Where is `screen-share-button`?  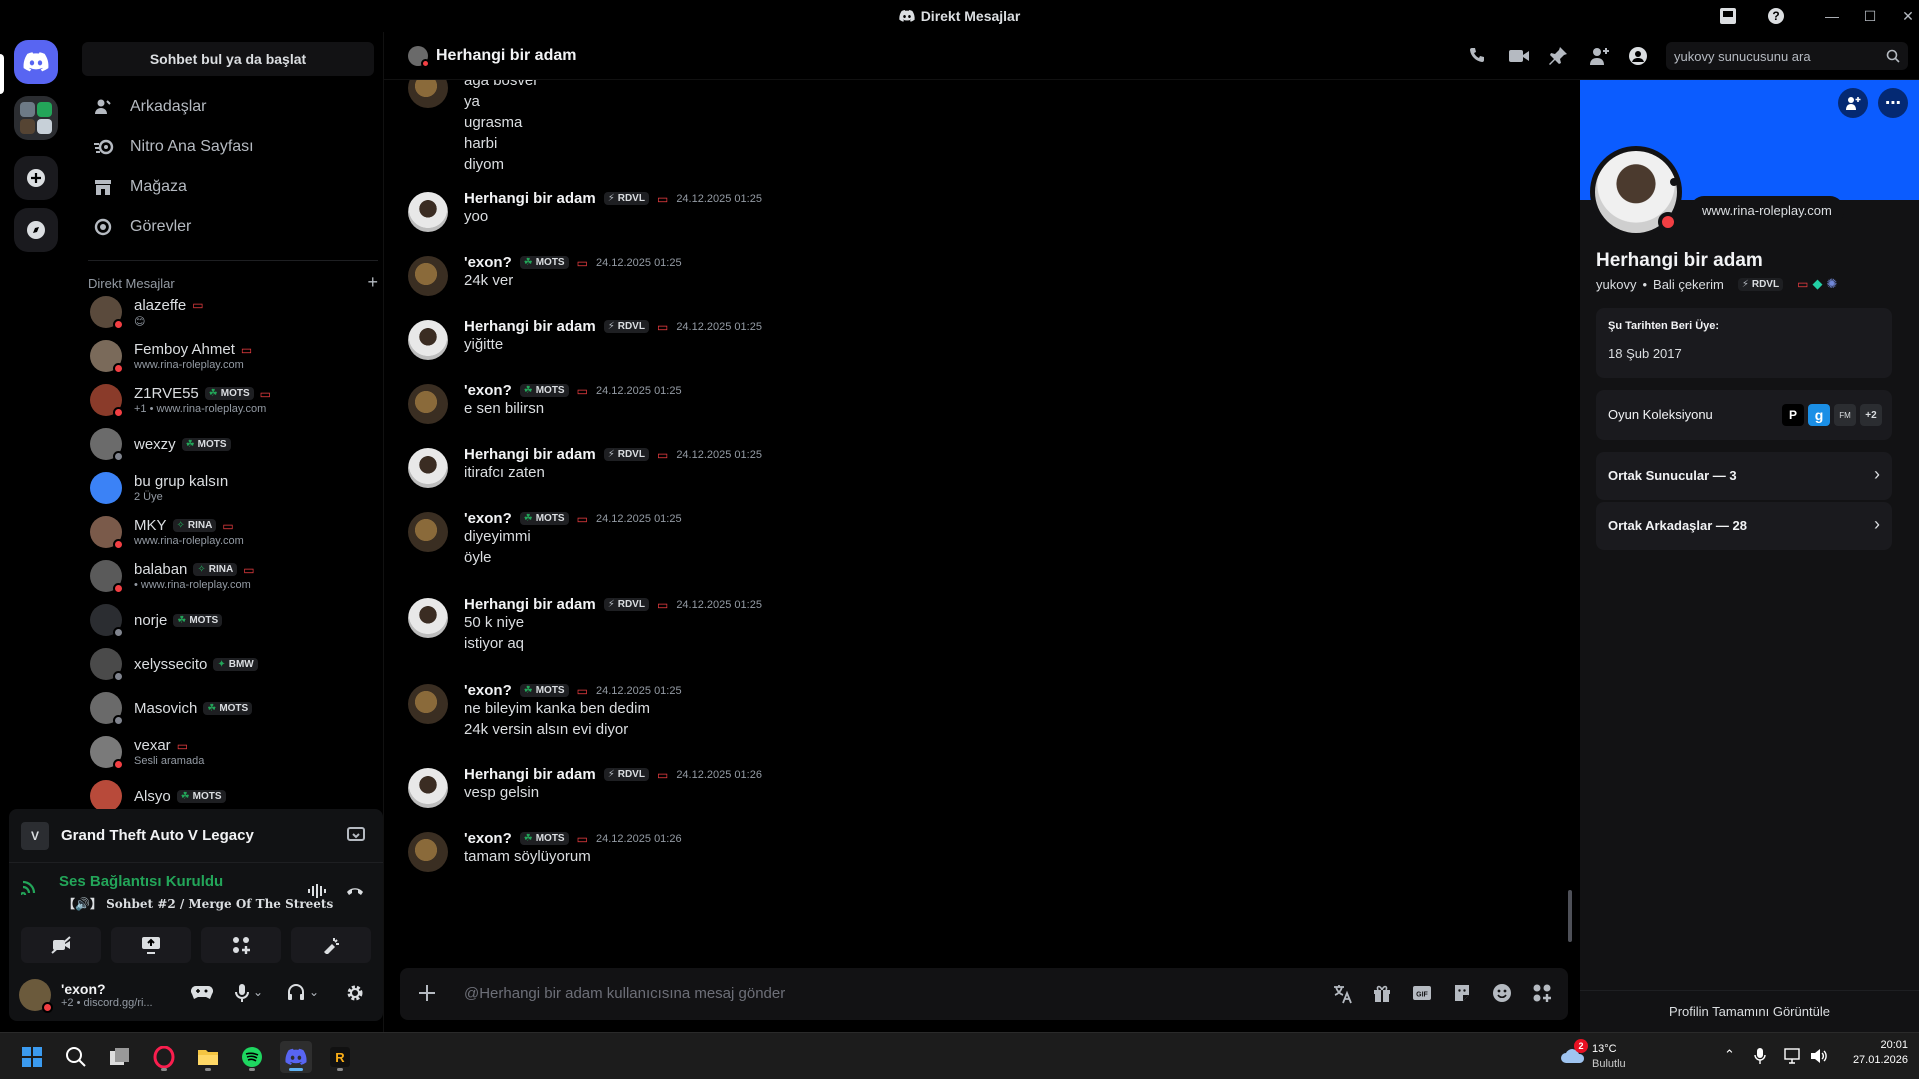 screen-share-button is located at coordinates (151, 945).